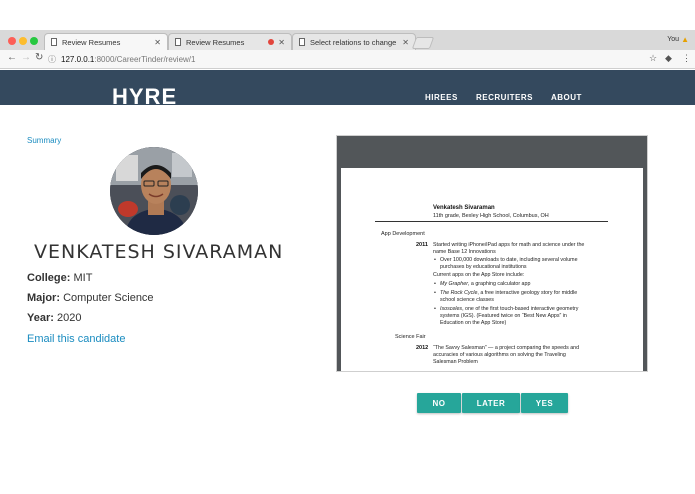  I want to click on app-title: The Rock Cycle, so click(459, 293).